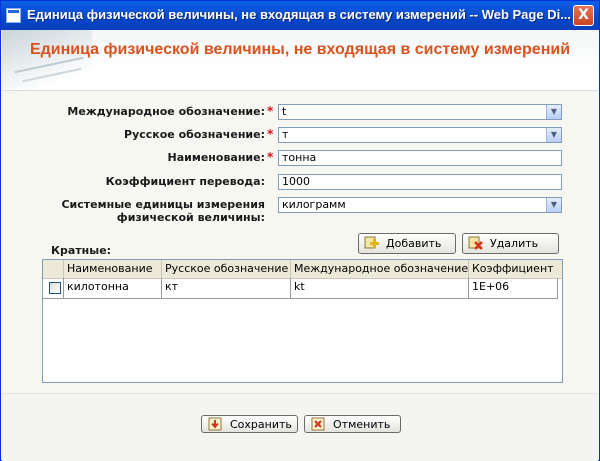  Describe the element at coordinates (380, 269) in the screenshot. I see `column-header-international: Международное обозначение` at that location.